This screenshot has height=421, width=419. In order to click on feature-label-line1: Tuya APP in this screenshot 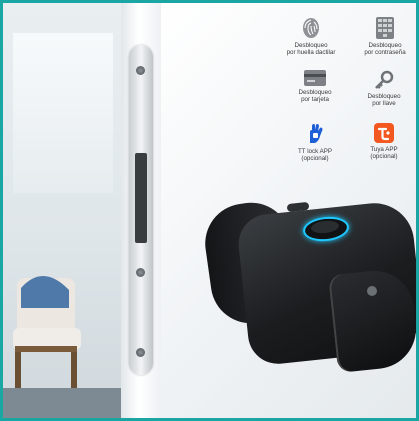, I will do `click(384, 149)`.